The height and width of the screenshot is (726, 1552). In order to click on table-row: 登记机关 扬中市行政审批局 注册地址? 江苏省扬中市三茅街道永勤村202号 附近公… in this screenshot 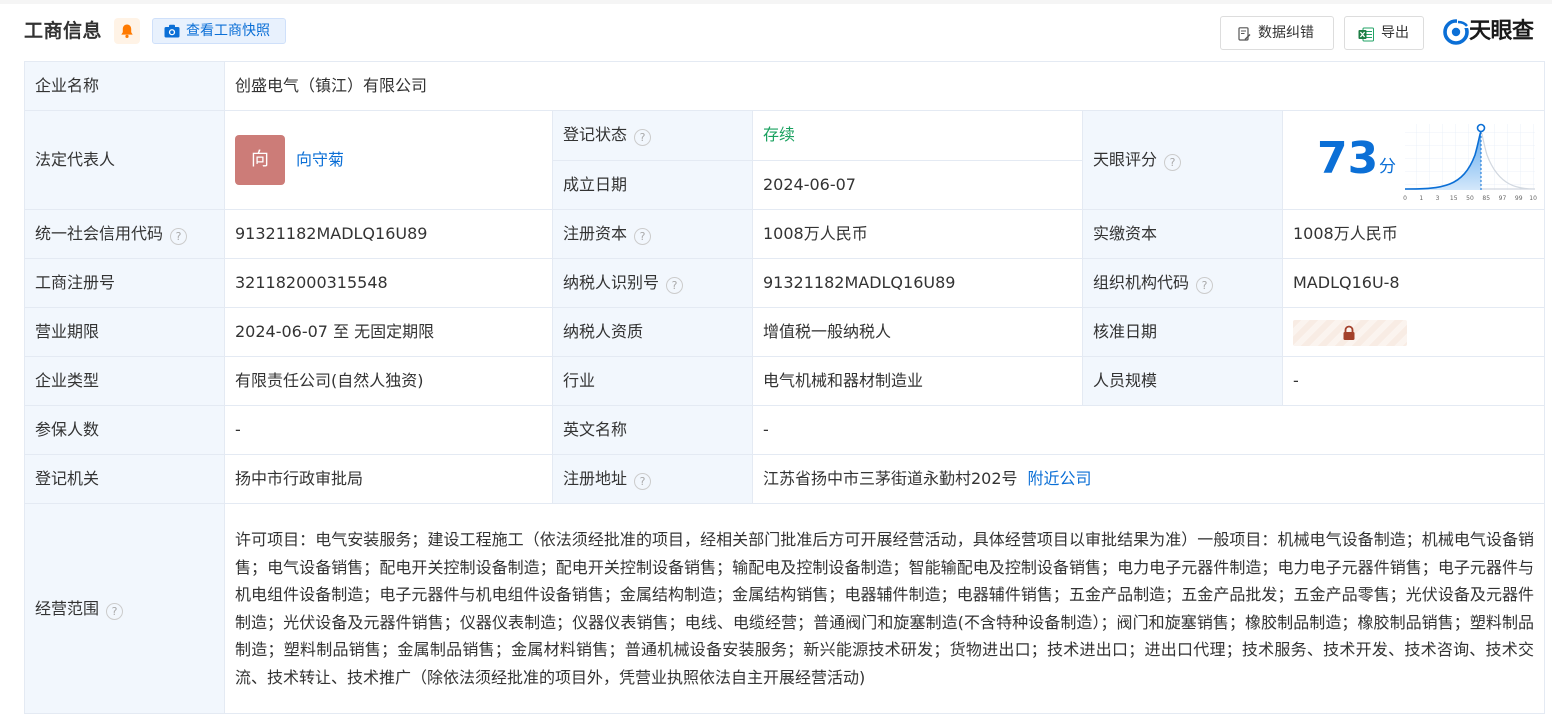, I will do `click(785, 479)`.